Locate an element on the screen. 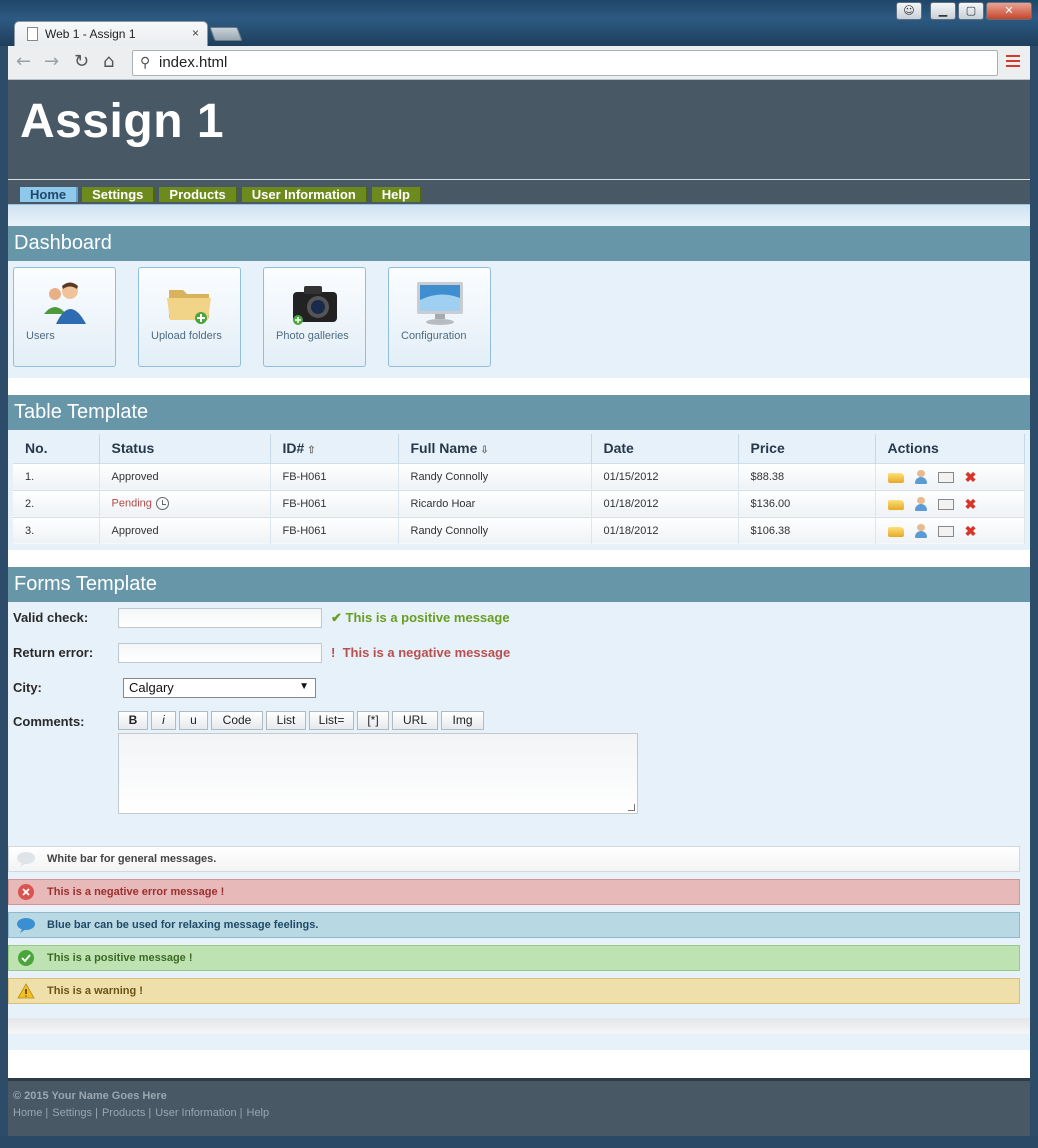  column-header-no: No. is located at coordinates (56, 448).